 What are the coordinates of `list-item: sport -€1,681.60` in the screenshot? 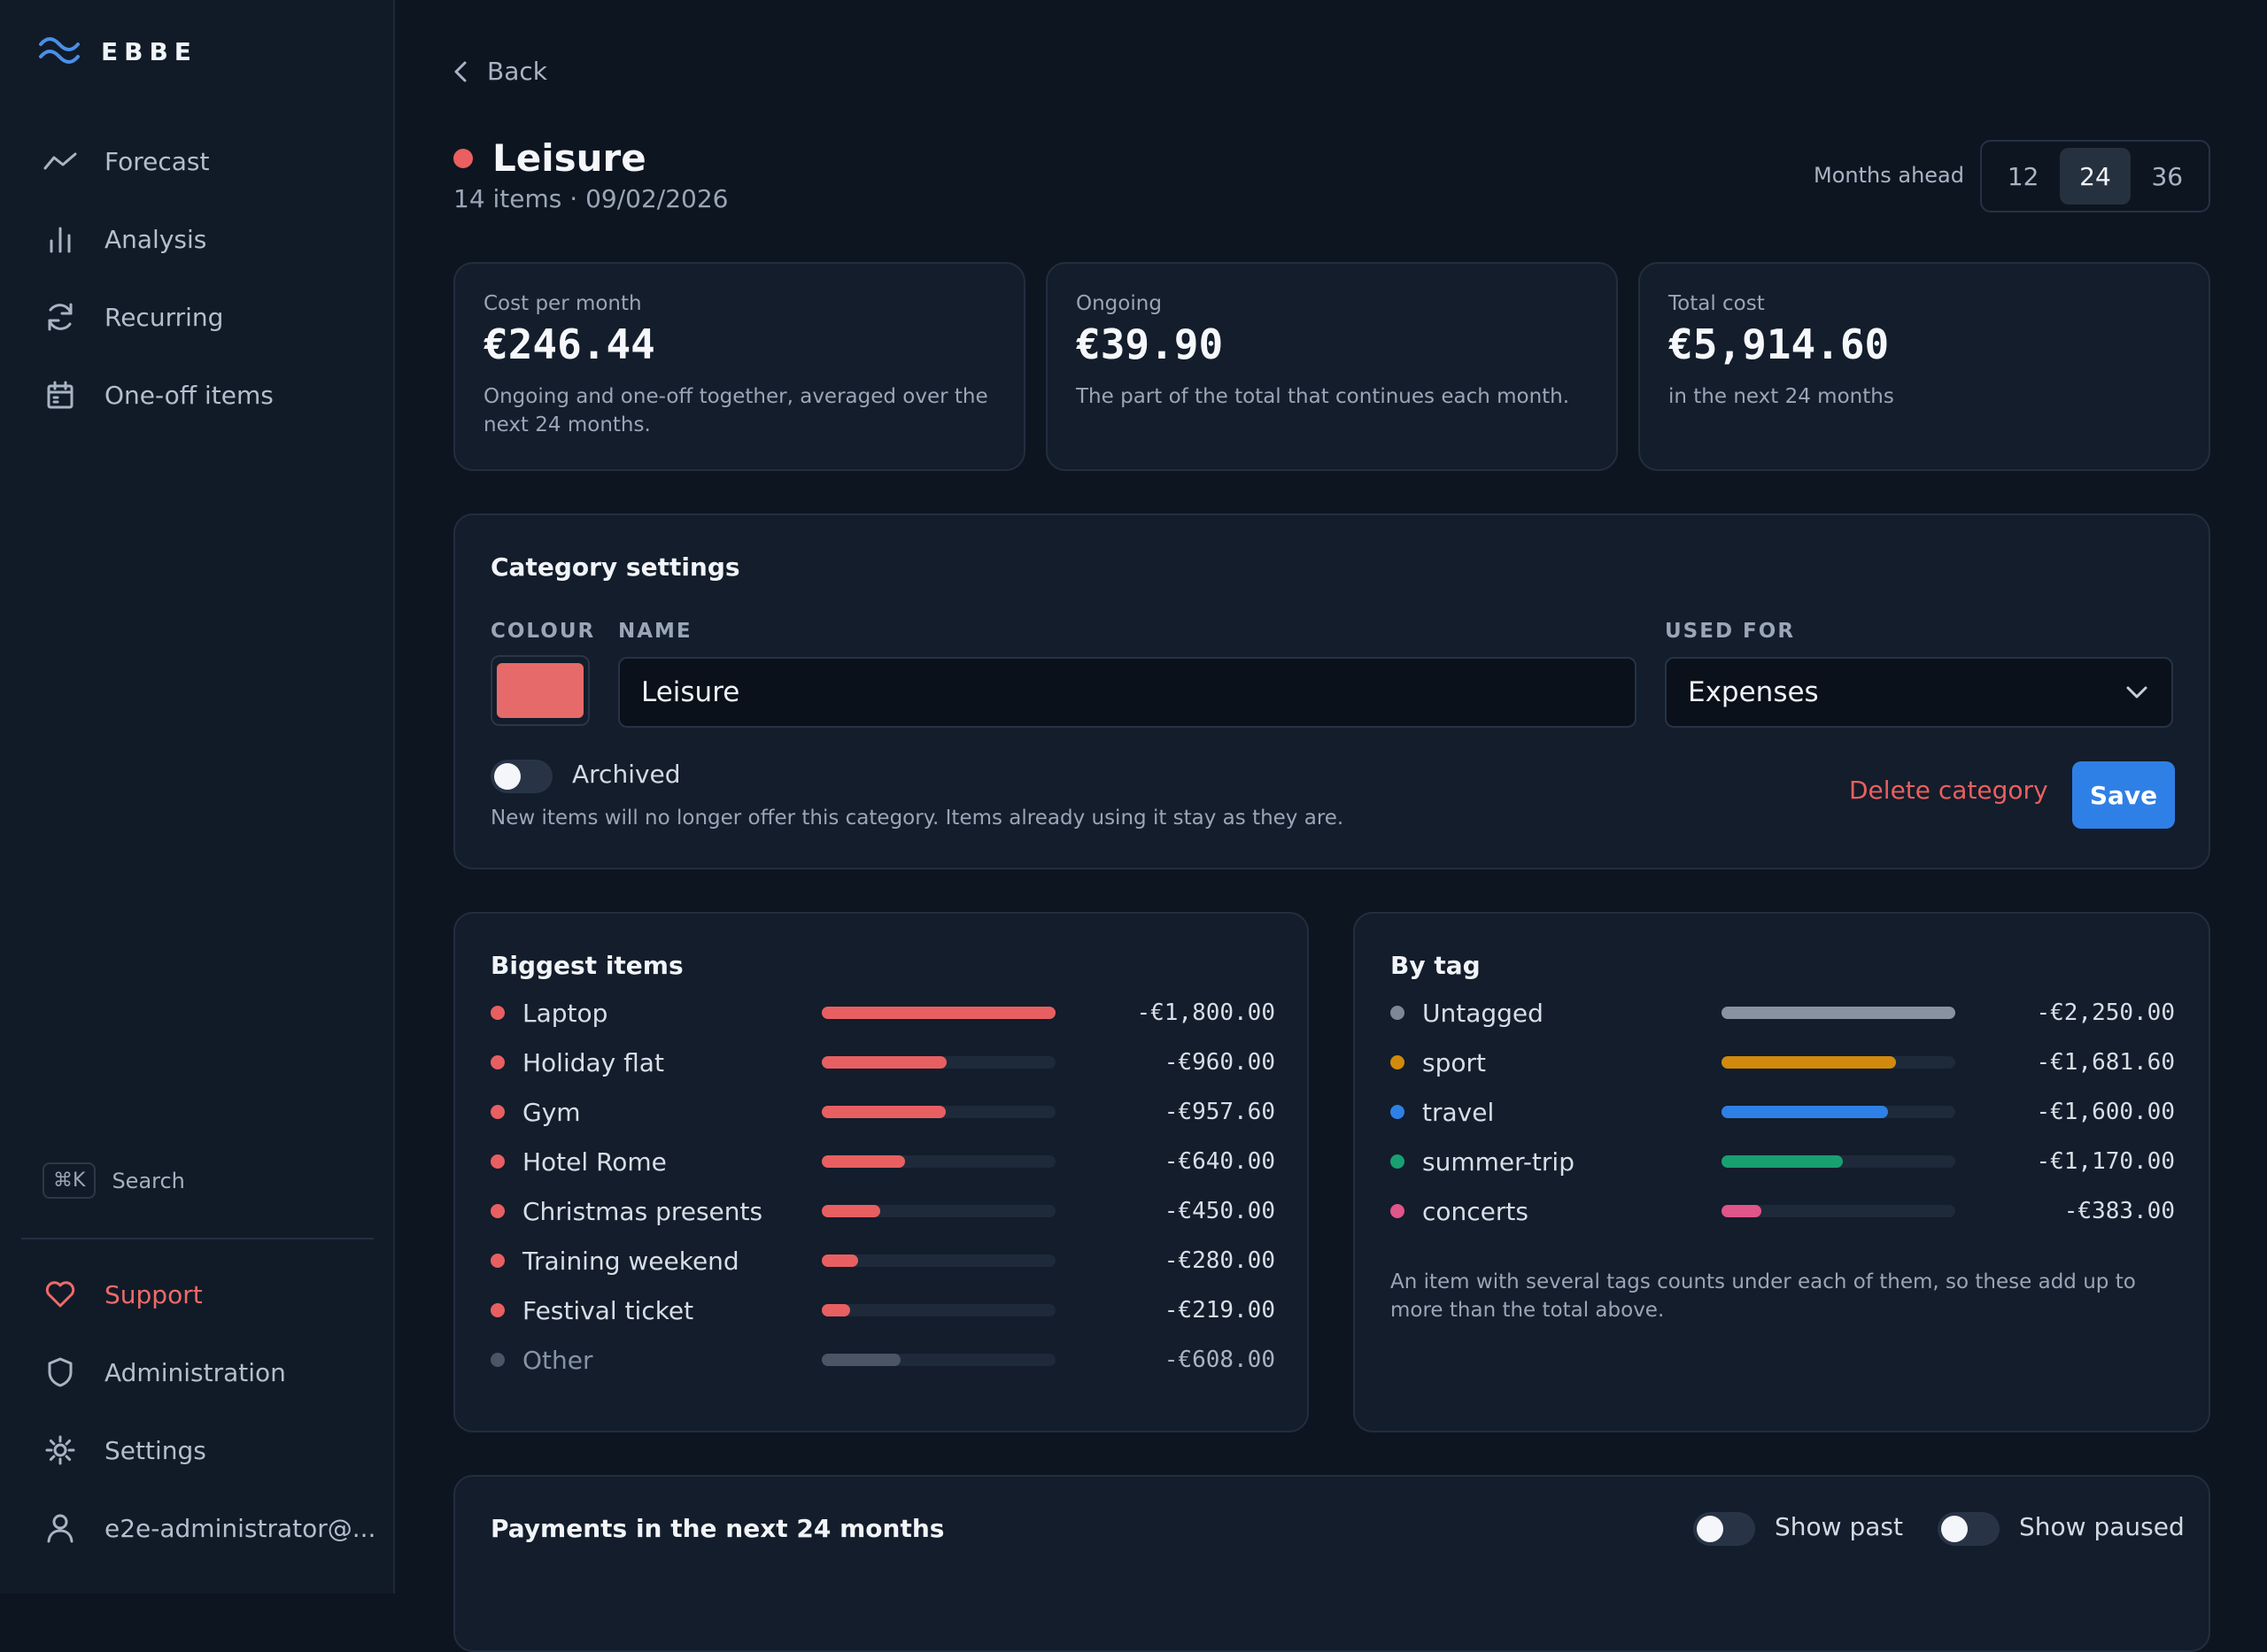 It's located at (1782, 1062).